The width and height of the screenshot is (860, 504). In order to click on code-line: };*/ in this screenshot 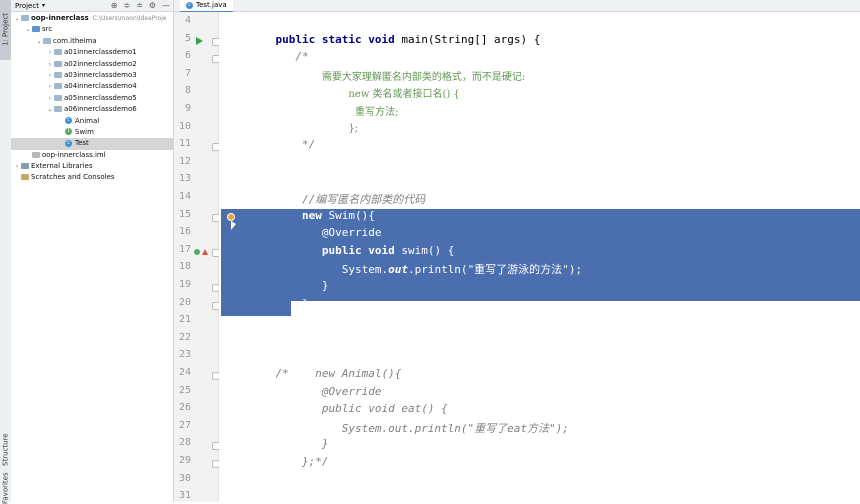, I will do `click(289, 461)`.